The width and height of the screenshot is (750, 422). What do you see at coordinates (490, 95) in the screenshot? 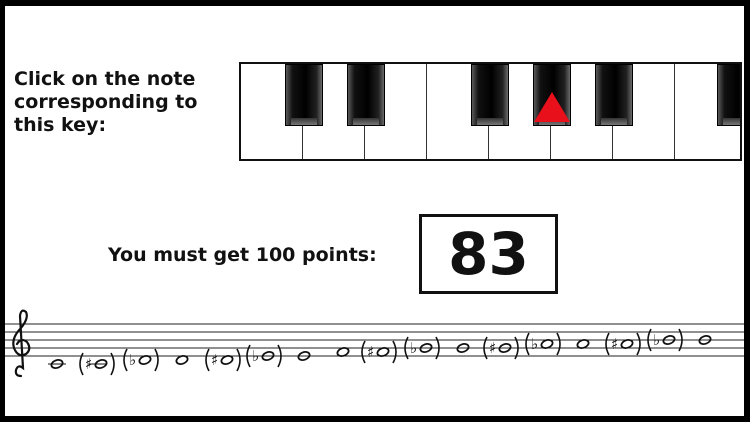
I see `black-key-f-sharp` at bounding box center [490, 95].